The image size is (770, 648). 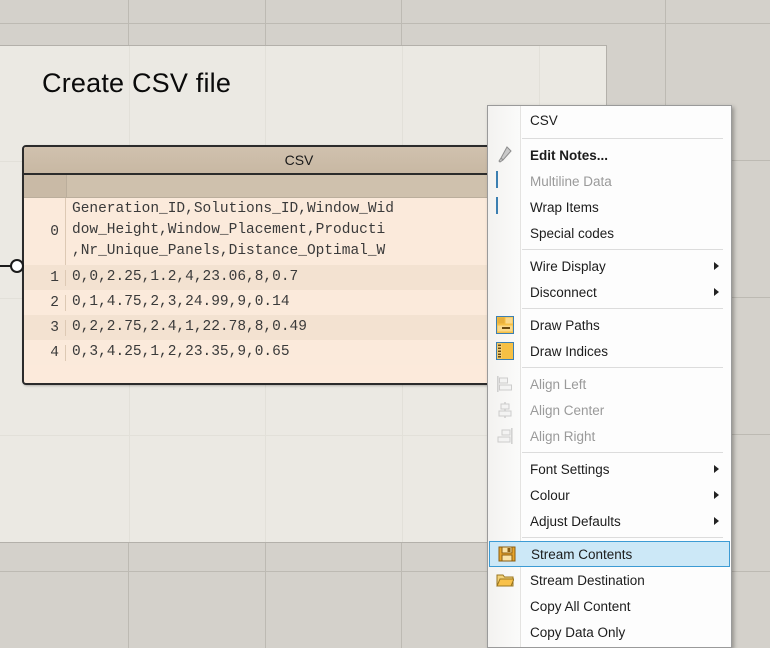 What do you see at coordinates (563, 292) in the screenshot?
I see `menu-item-label: Disconnect` at bounding box center [563, 292].